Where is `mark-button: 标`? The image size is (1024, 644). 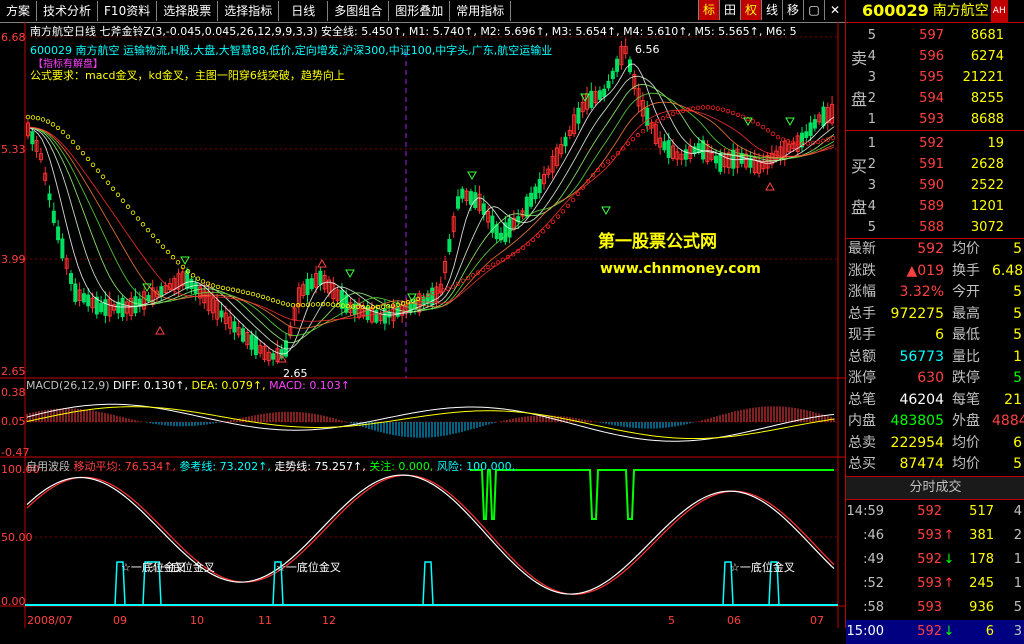
mark-button: 标 is located at coordinates (708, 10).